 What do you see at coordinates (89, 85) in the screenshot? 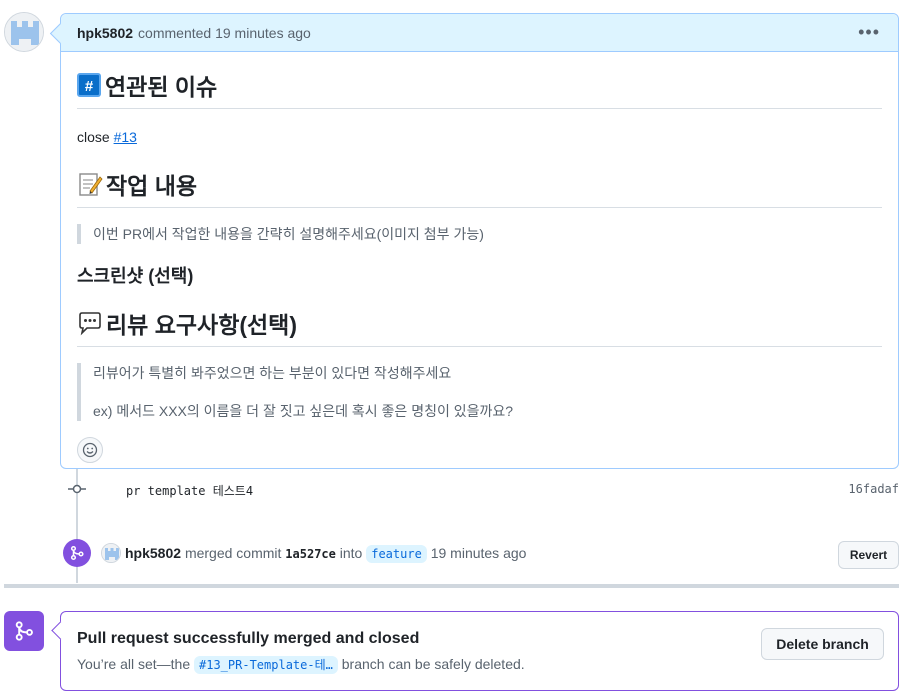
I see `hash-emoji-icon: #` at bounding box center [89, 85].